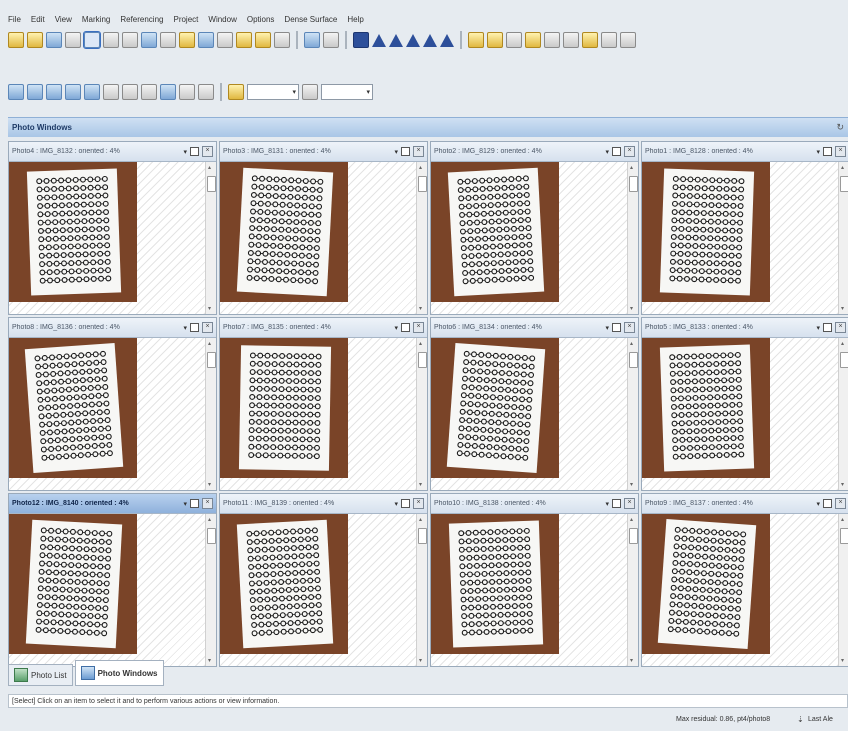 The height and width of the screenshot is (731, 848). I want to click on photo-pane-titlebar: Photo4 : IMG_8132 : oriented : 4% ▾ ×, so click(112, 152).